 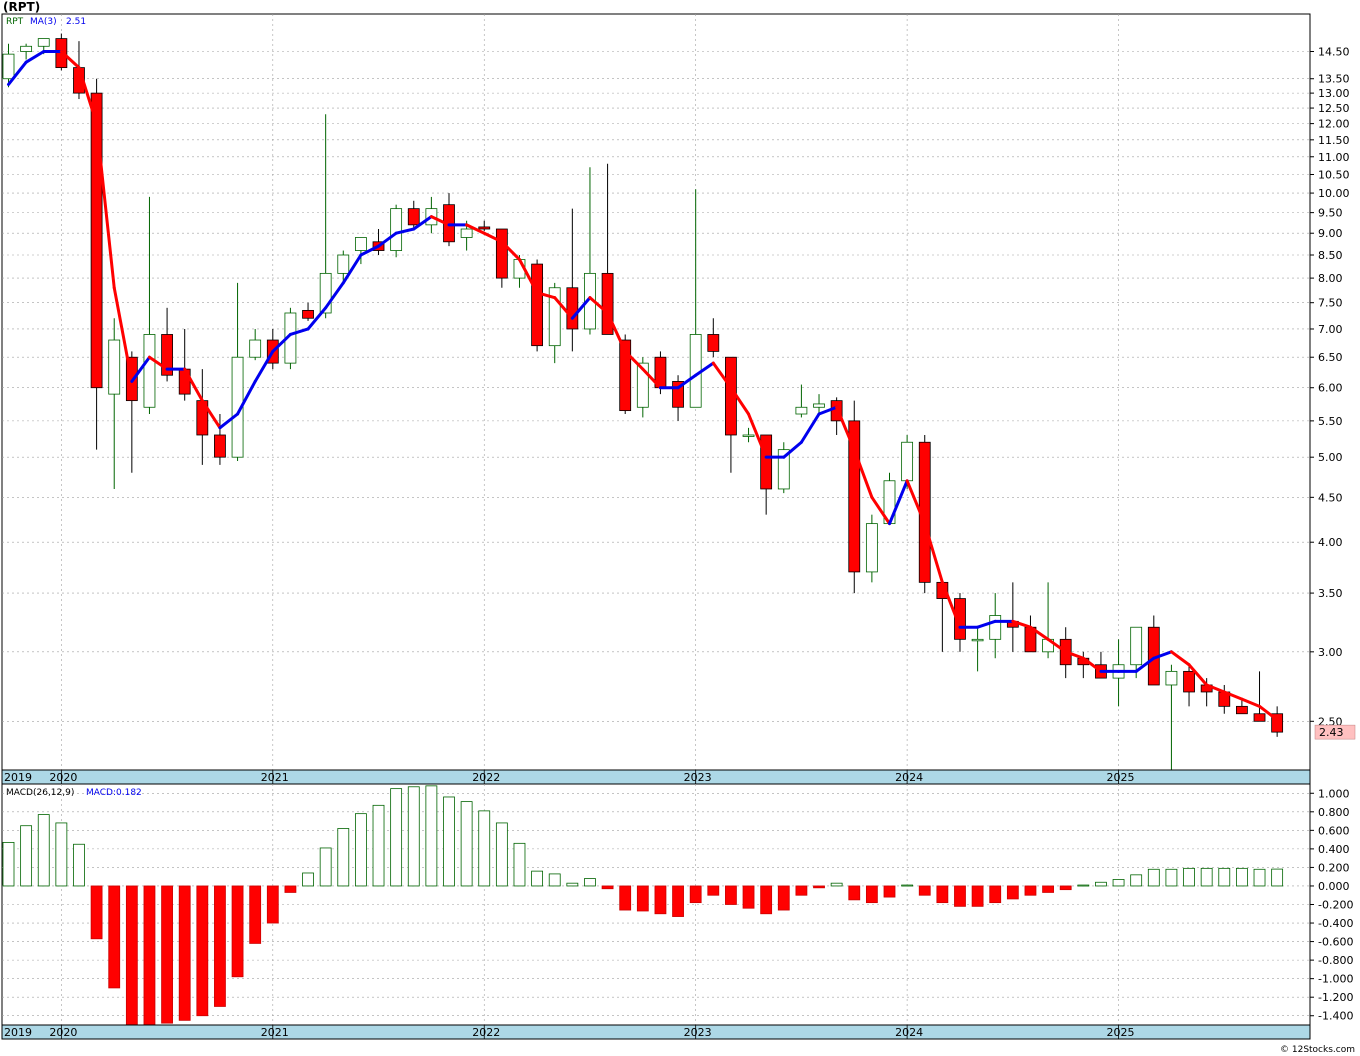 What do you see at coordinates (698, 1032) in the screenshot?
I see `macd-x-year-label: 2023` at bounding box center [698, 1032].